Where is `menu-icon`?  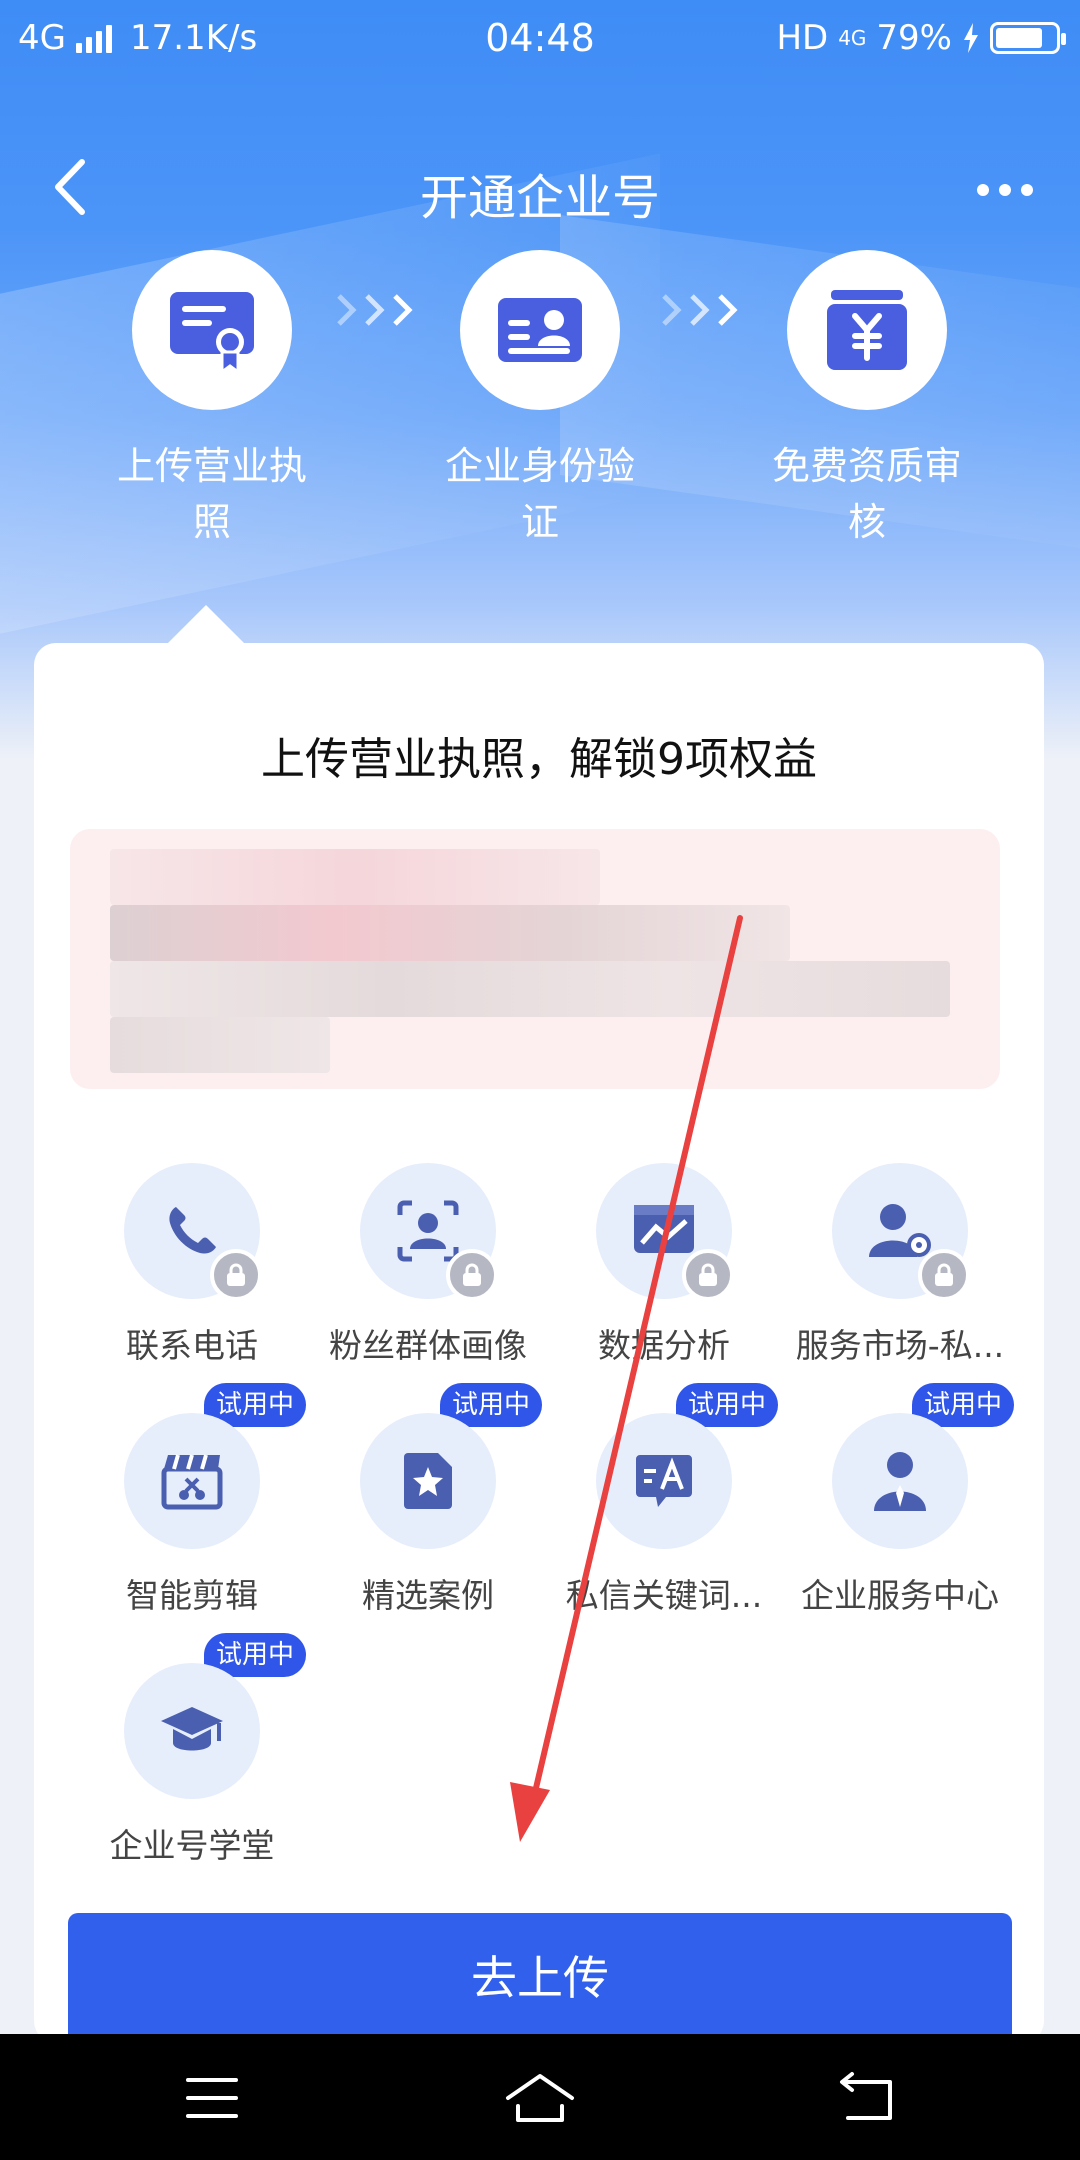
menu-icon is located at coordinates (212, 2098).